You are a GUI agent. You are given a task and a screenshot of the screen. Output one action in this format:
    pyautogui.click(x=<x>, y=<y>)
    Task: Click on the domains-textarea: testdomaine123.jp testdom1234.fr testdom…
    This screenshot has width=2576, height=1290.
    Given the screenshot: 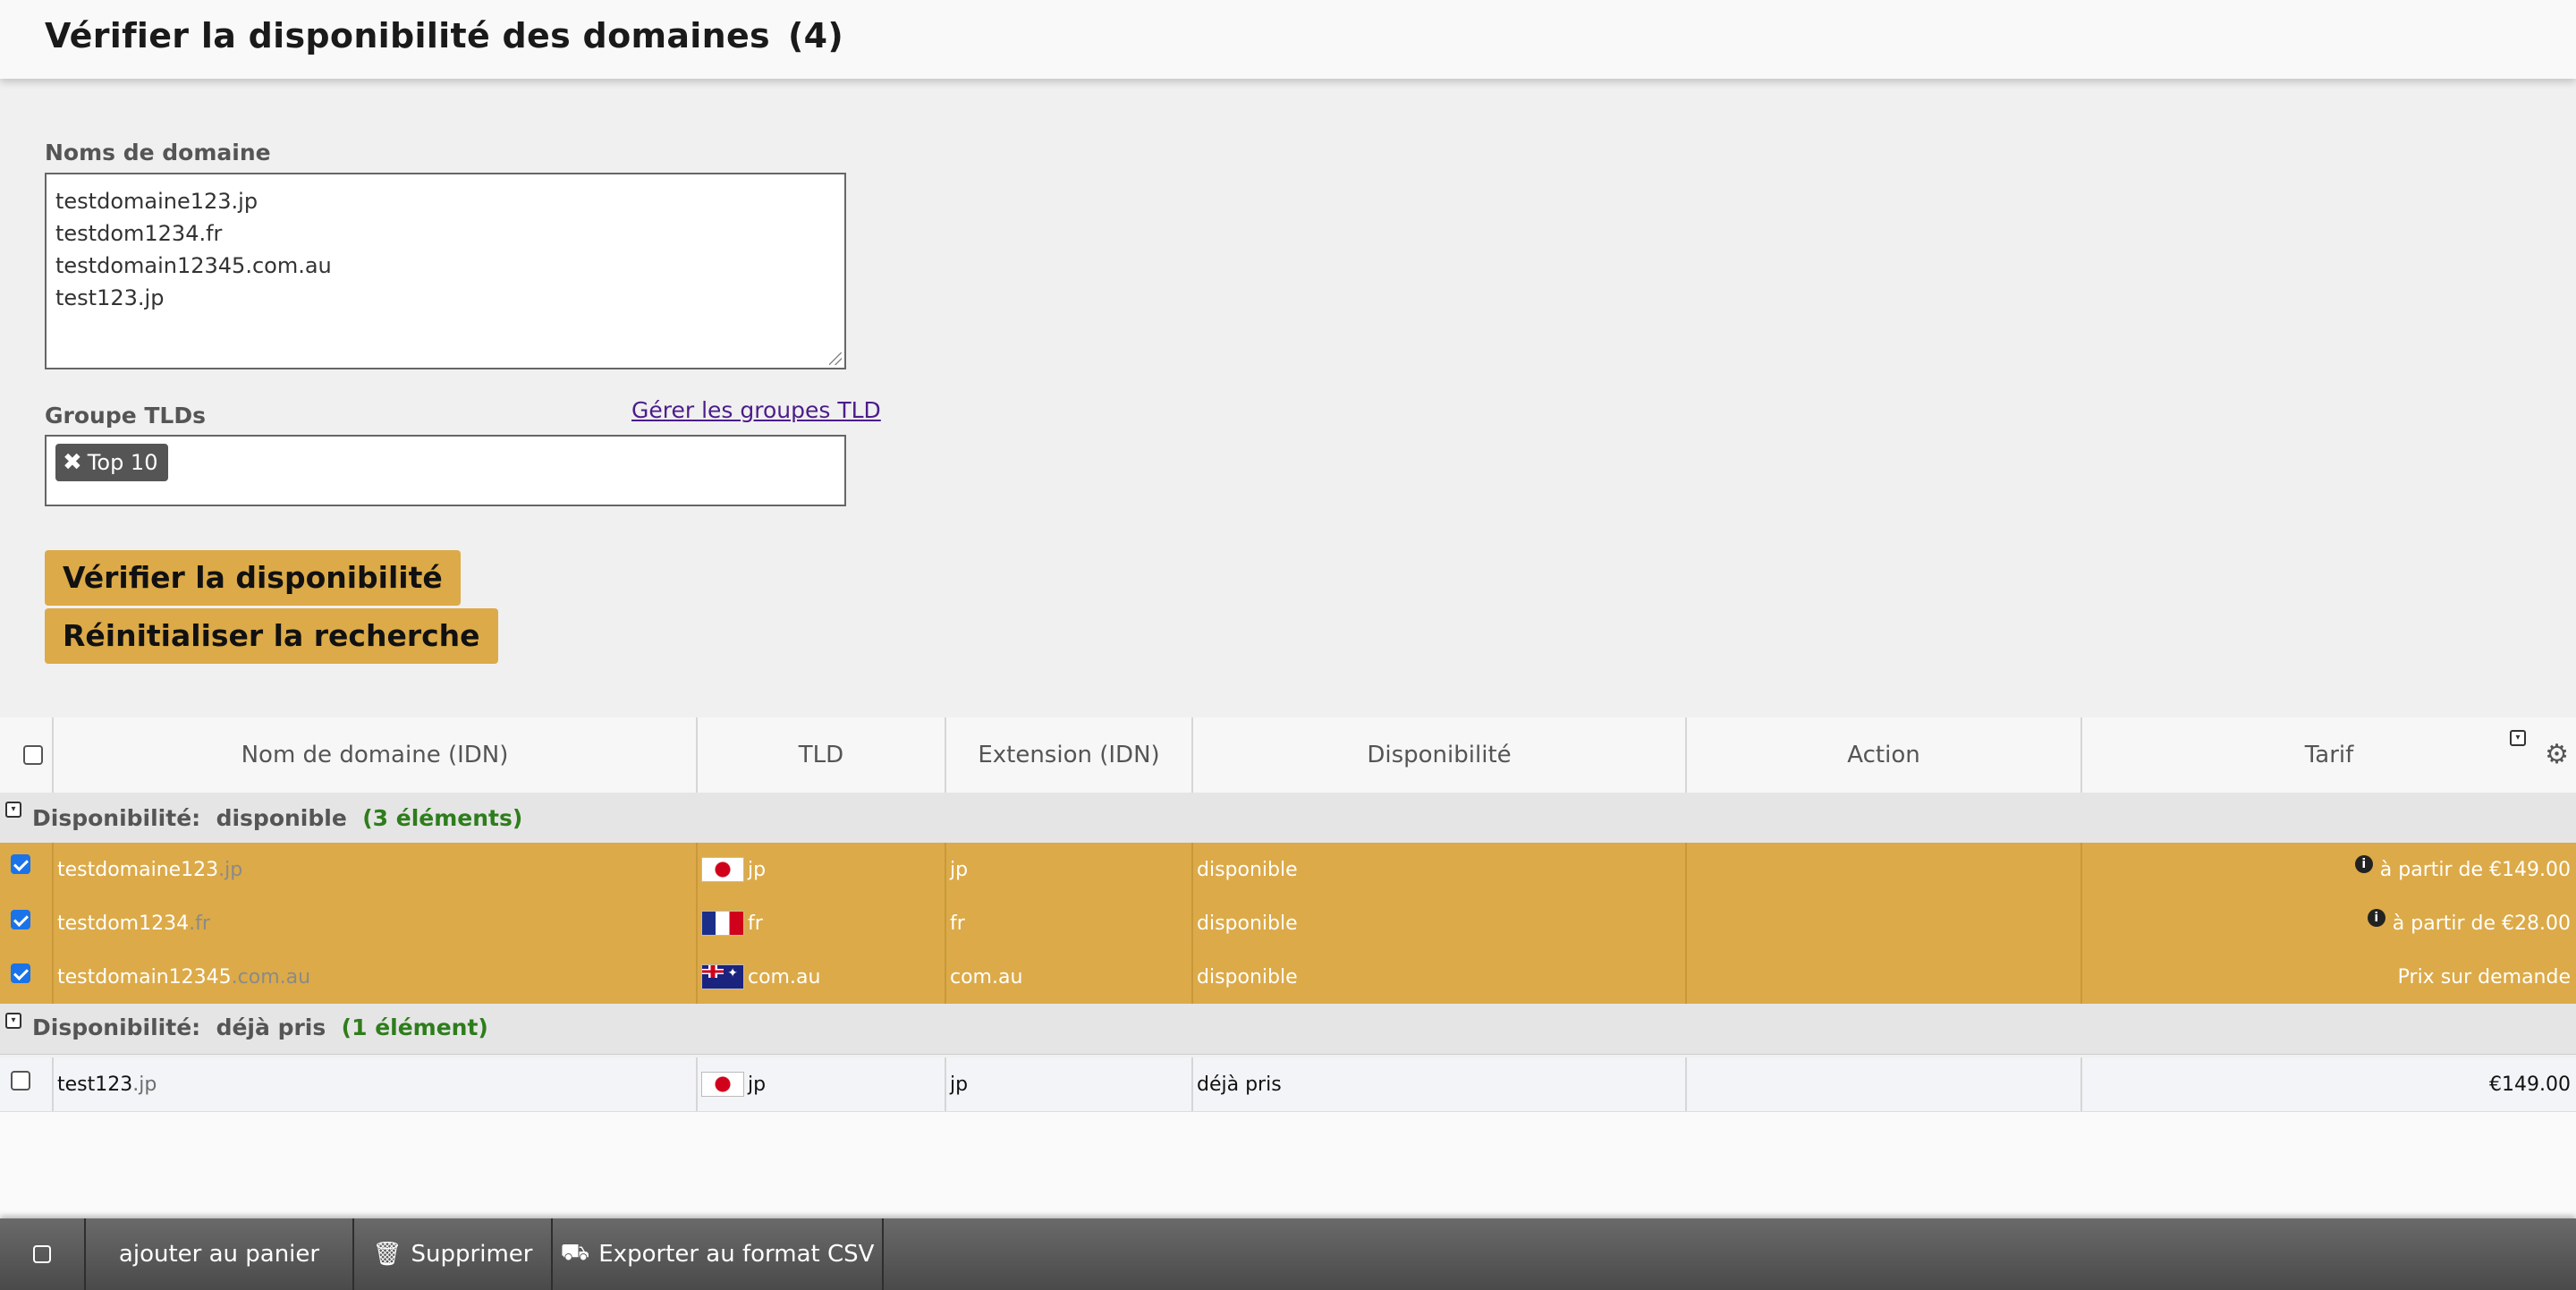 What is the action you would take?
    pyautogui.click(x=445, y=271)
    